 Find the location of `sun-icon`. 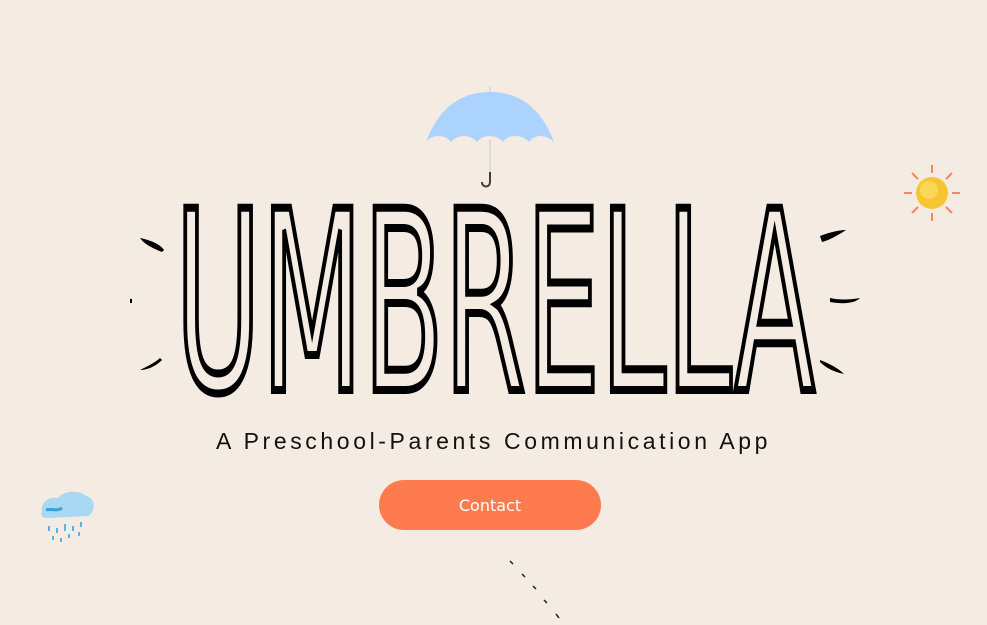

sun-icon is located at coordinates (932, 195).